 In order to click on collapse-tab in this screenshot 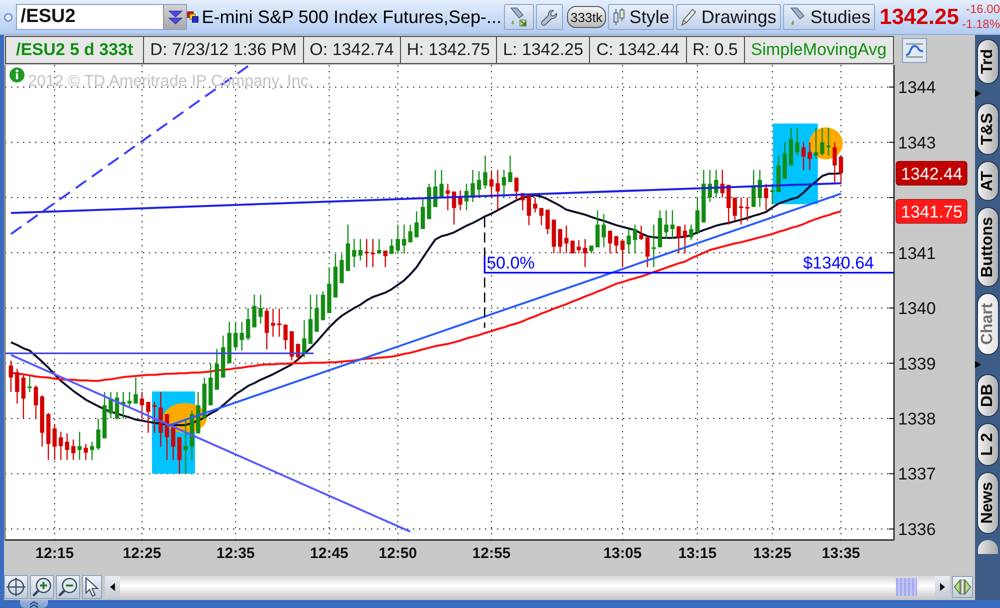, I will do `click(34, 604)`.